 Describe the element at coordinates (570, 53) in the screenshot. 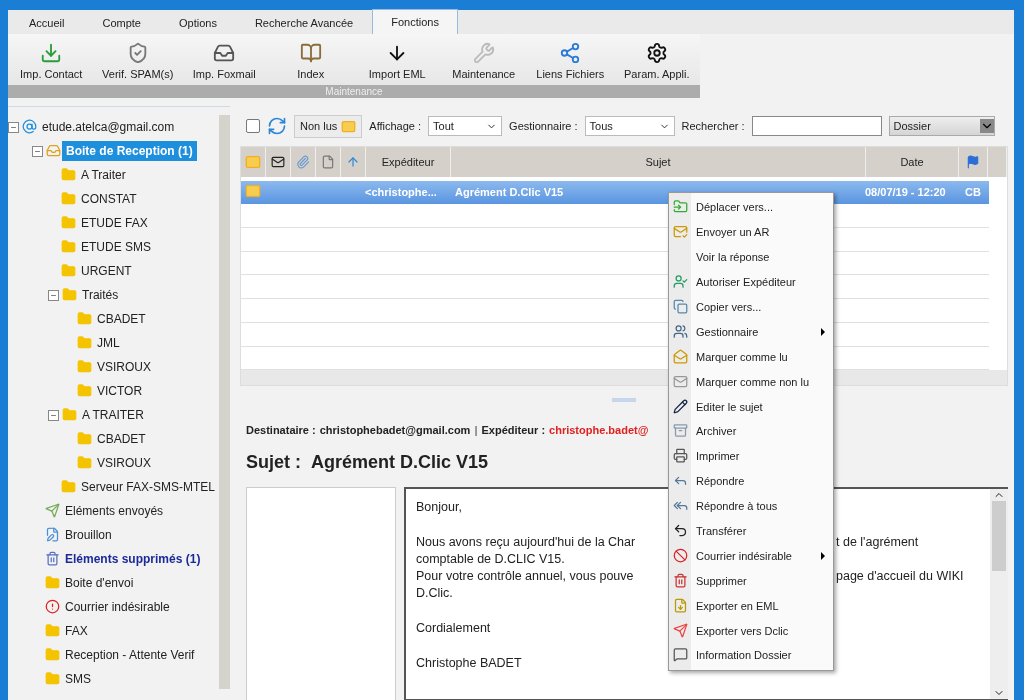

I see `share-icon` at that location.